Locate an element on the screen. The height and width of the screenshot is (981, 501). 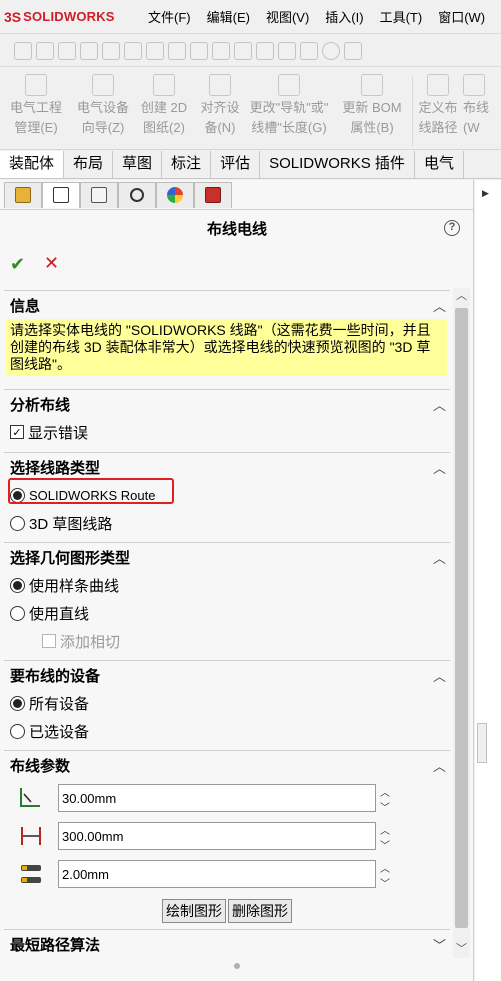
show-errors-checkbox: ✓ 显示错误 is located at coordinates (227, 432).